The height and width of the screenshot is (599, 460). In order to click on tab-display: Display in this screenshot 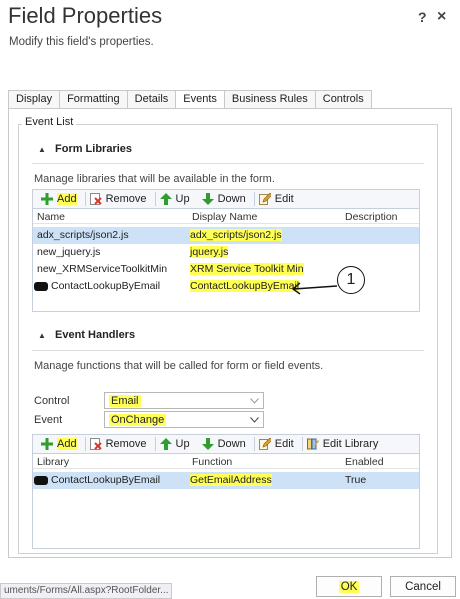, I will do `click(34, 99)`.